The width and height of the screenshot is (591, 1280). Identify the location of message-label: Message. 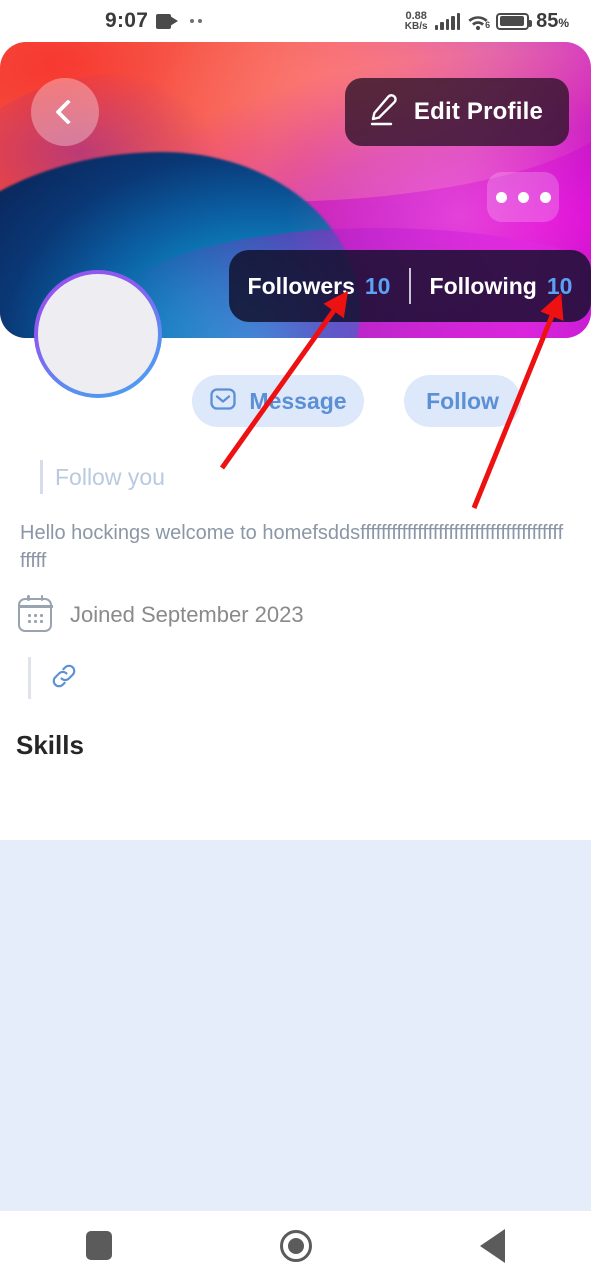
(298, 400).